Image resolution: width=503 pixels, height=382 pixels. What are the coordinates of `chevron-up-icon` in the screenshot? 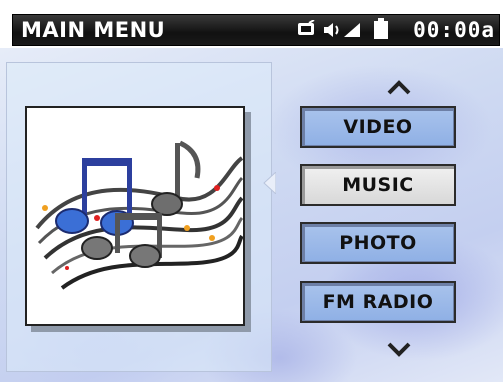 It's located at (399, 87).